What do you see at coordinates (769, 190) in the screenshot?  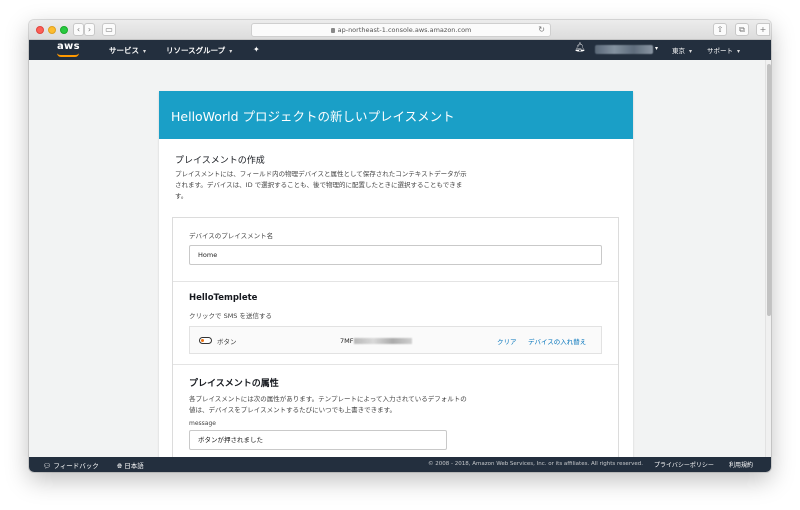 I see `scrollbar-thumb` at bounding box center [769, 190].